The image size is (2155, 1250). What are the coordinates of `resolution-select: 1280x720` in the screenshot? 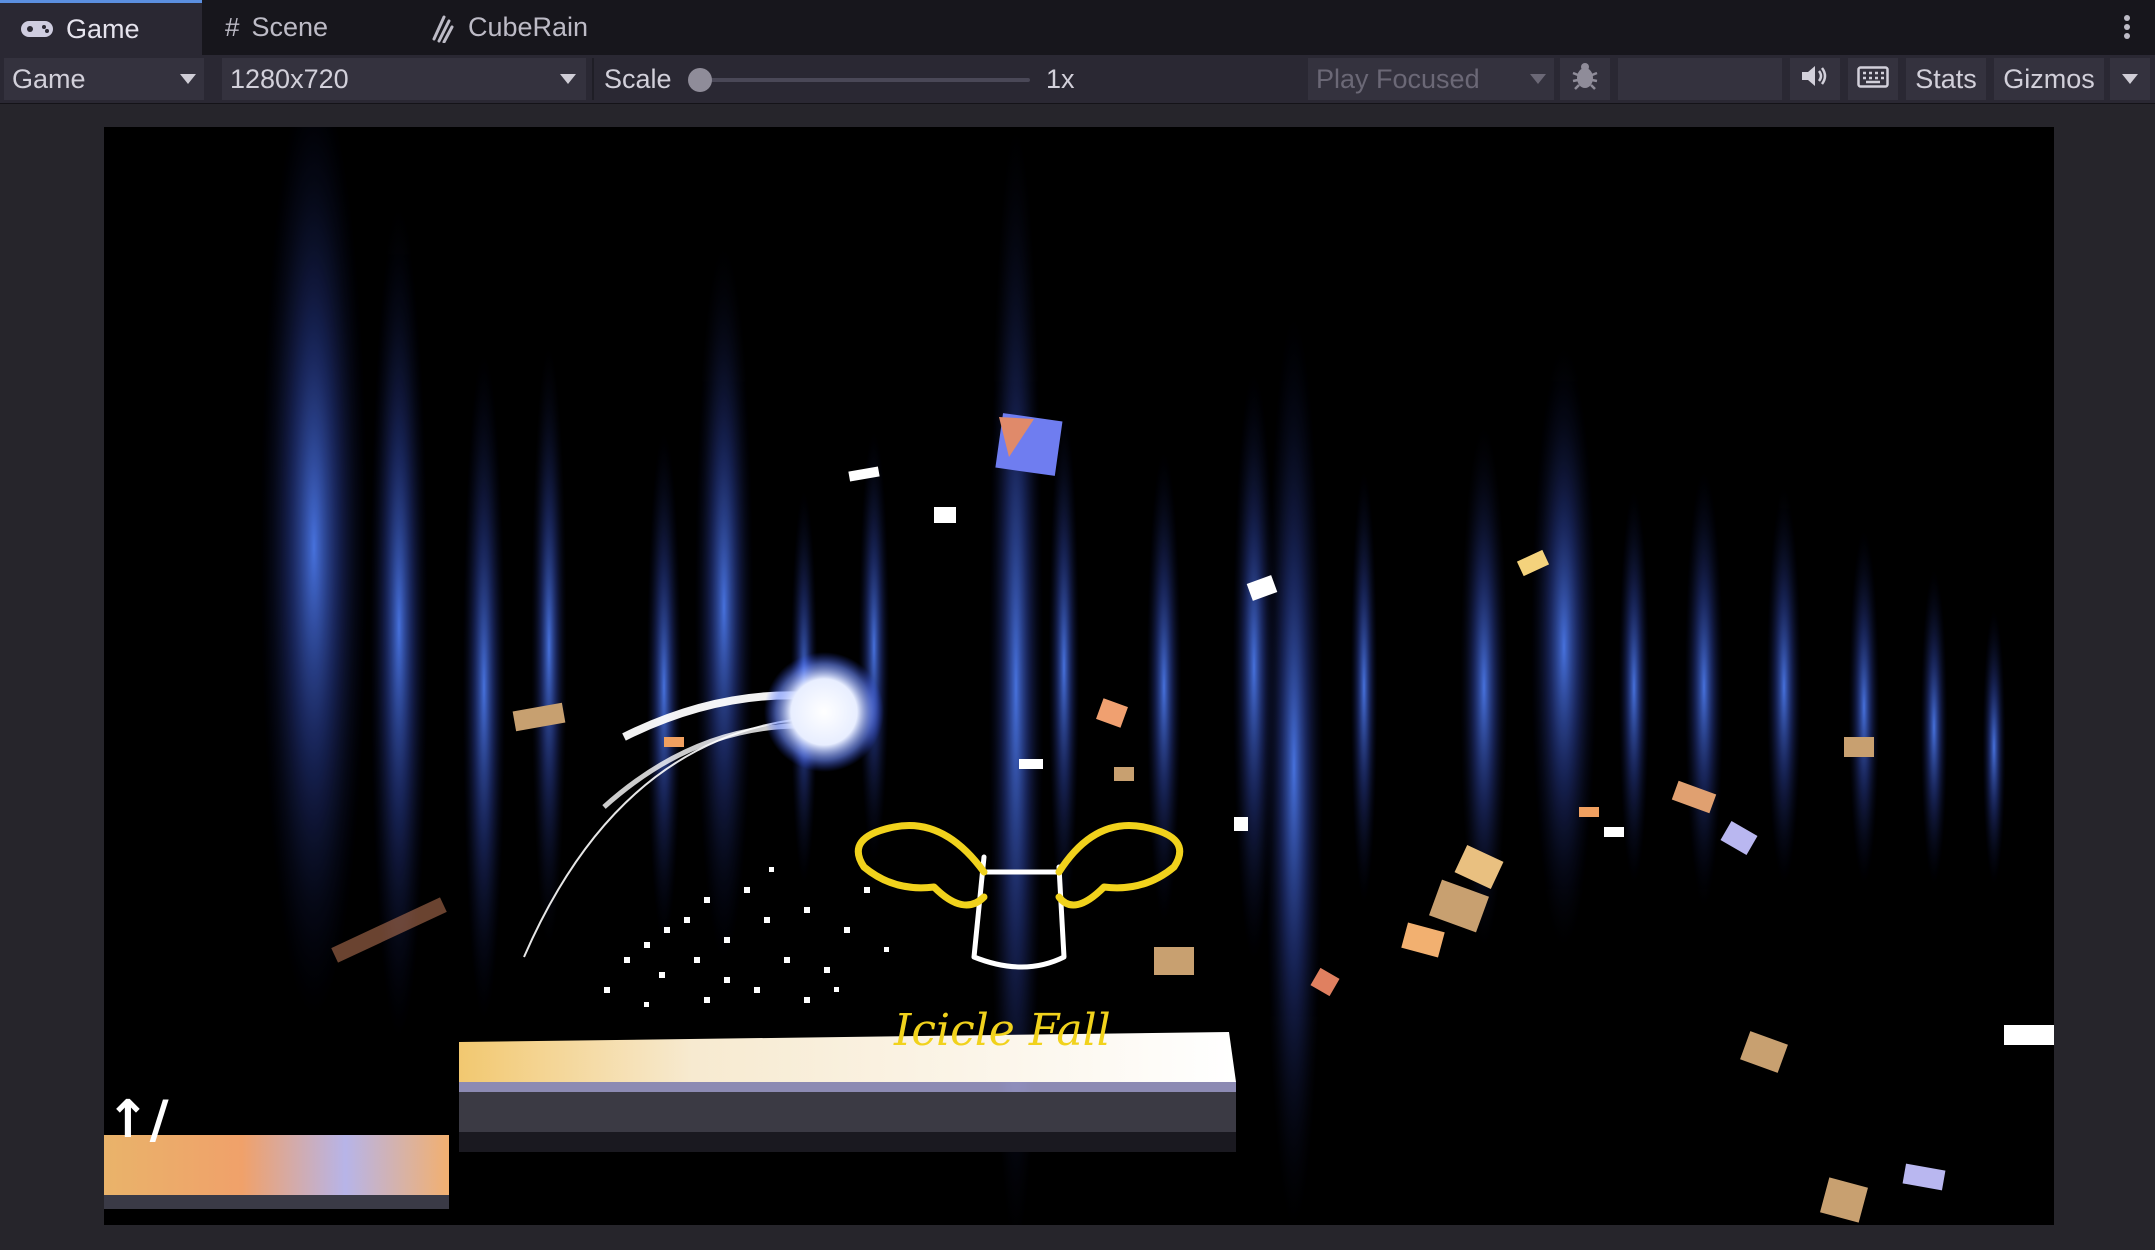 It's located at (404, 79).